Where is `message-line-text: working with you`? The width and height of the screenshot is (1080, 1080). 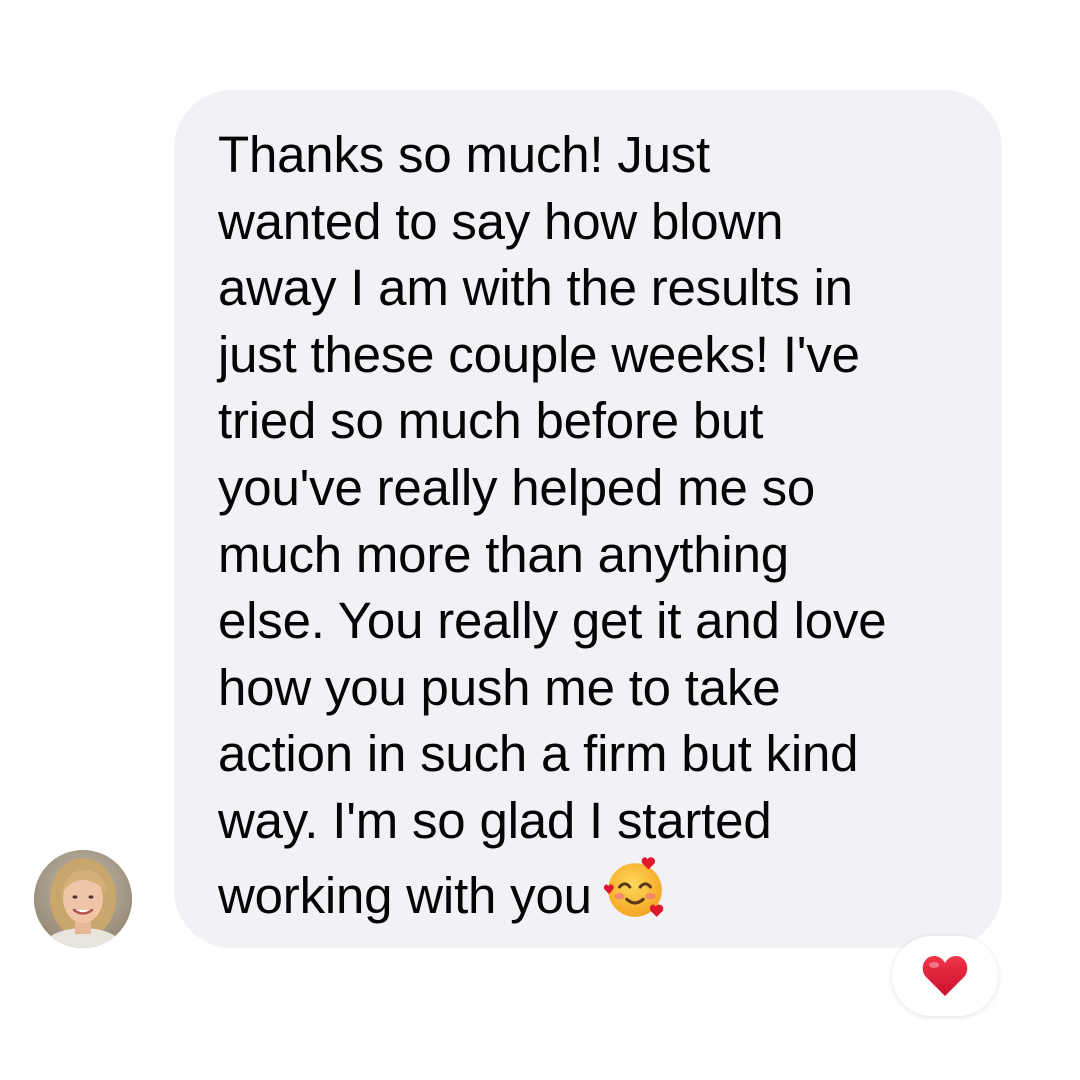
message-line-text: working with you is located at coordinates (405, 895).